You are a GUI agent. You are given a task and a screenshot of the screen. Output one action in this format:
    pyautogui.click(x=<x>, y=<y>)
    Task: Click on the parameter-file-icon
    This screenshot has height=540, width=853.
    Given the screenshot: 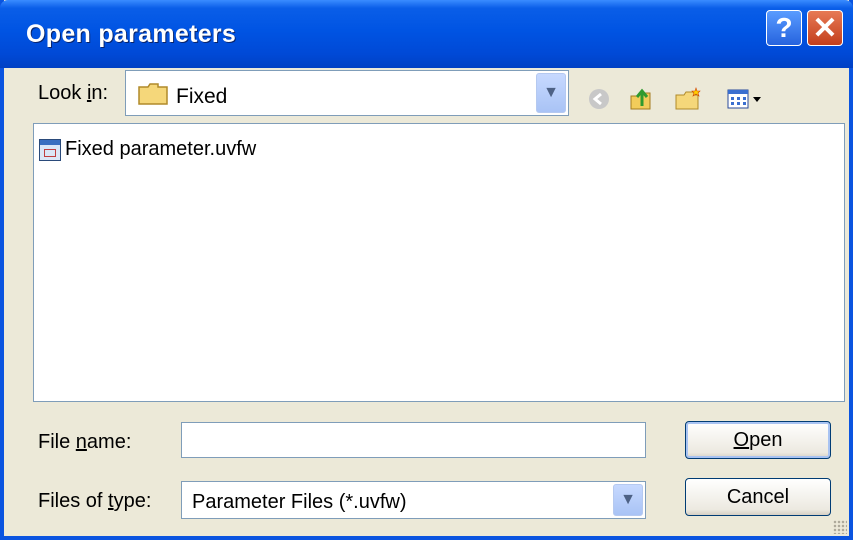 What is the action you would take?
    pyautogui.click(x=50, y=149)
    